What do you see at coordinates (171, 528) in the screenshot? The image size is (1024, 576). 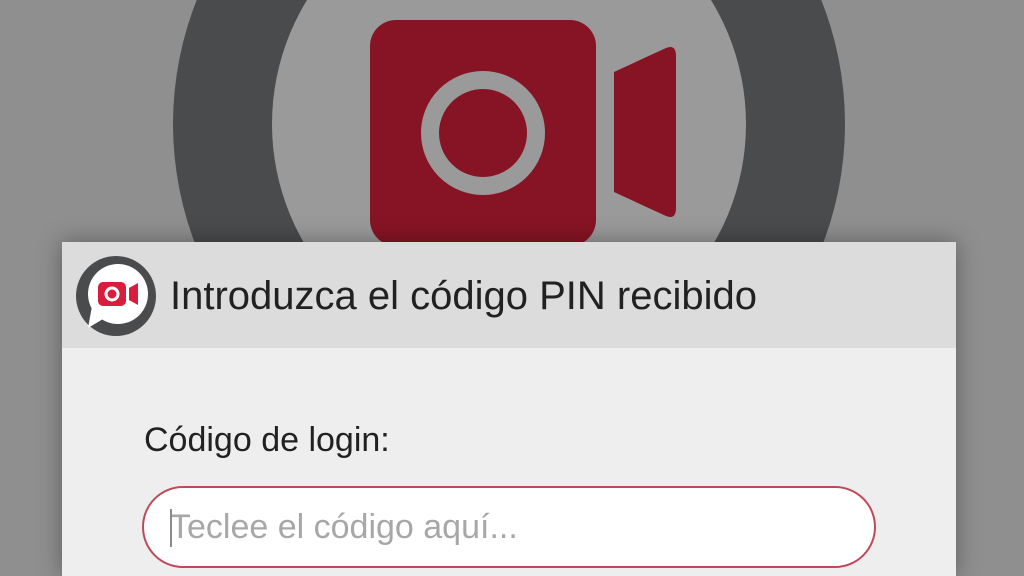 I see `text-cursor` at bounding box center [171, 528].